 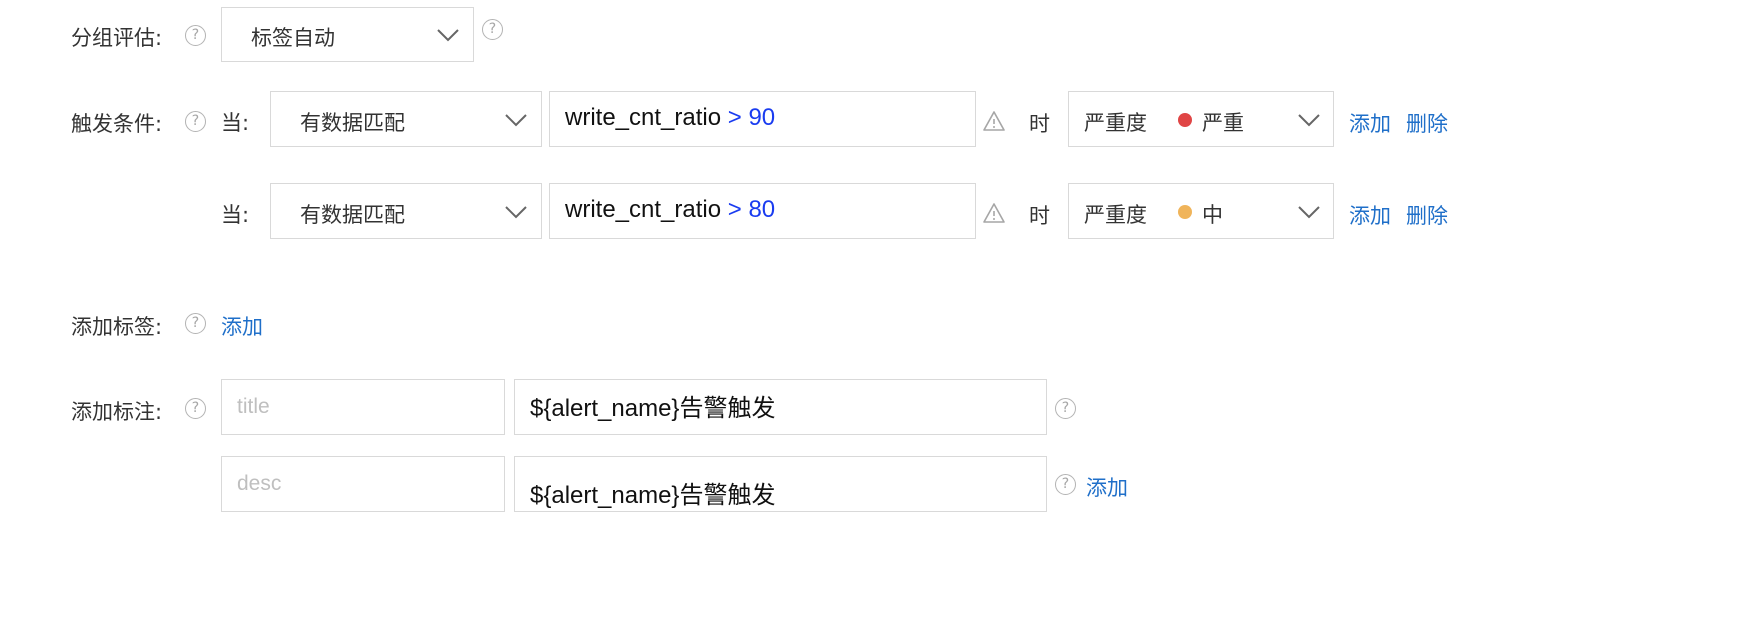 I want to click on expression-input: write_cnt_ratio > 90, so click(x=762, y=119).